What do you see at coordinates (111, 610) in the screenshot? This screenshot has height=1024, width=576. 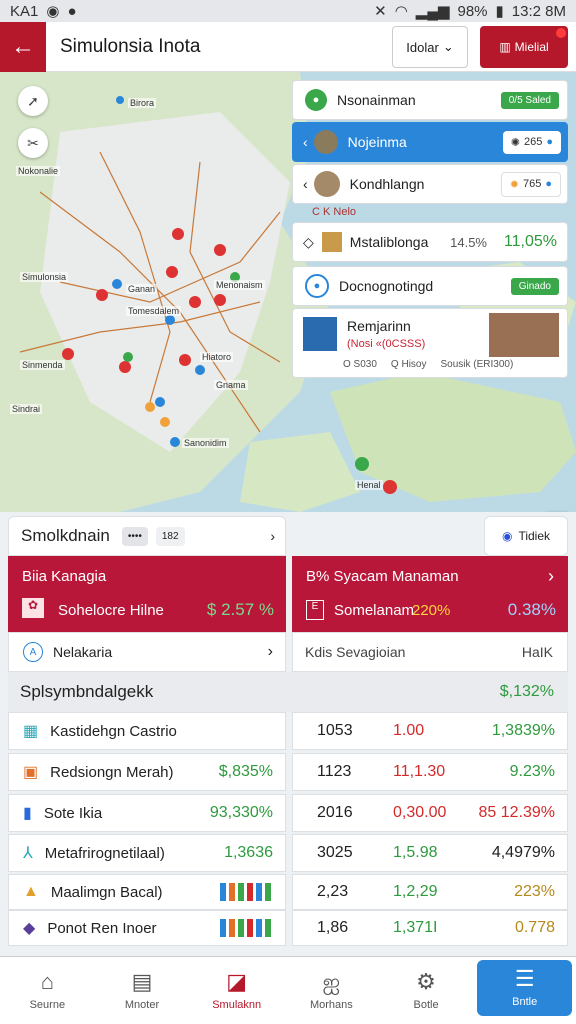 I see `card-label: Sohelocre Hilne` at bounding box center [111, 610].